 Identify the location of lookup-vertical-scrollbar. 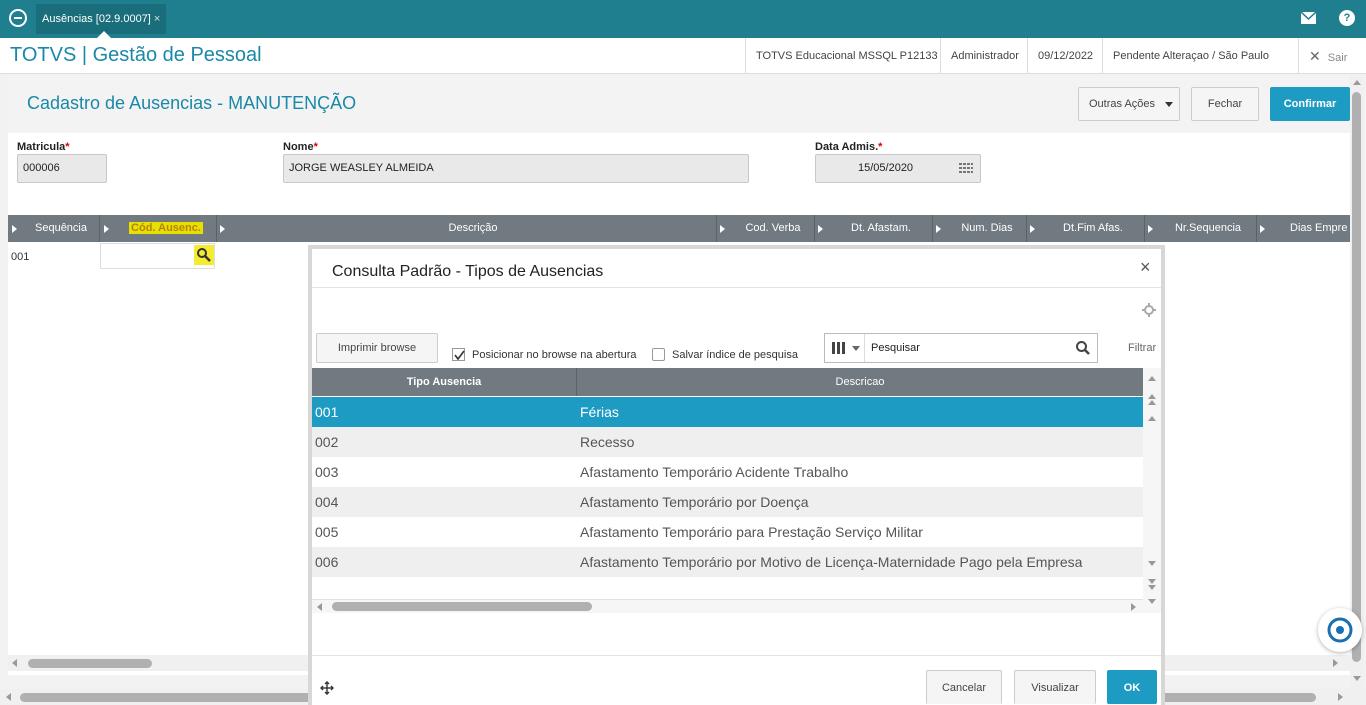
(1152, 490).